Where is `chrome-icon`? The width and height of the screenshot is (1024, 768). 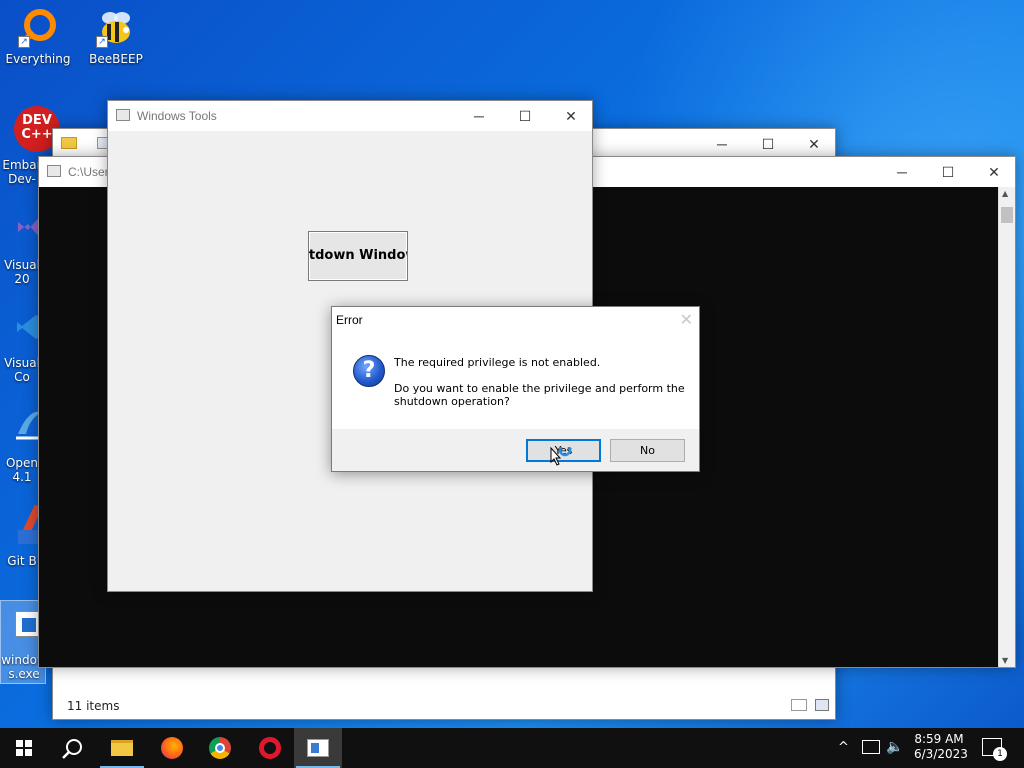 chrome-icon is located at coordinates (220, 748).